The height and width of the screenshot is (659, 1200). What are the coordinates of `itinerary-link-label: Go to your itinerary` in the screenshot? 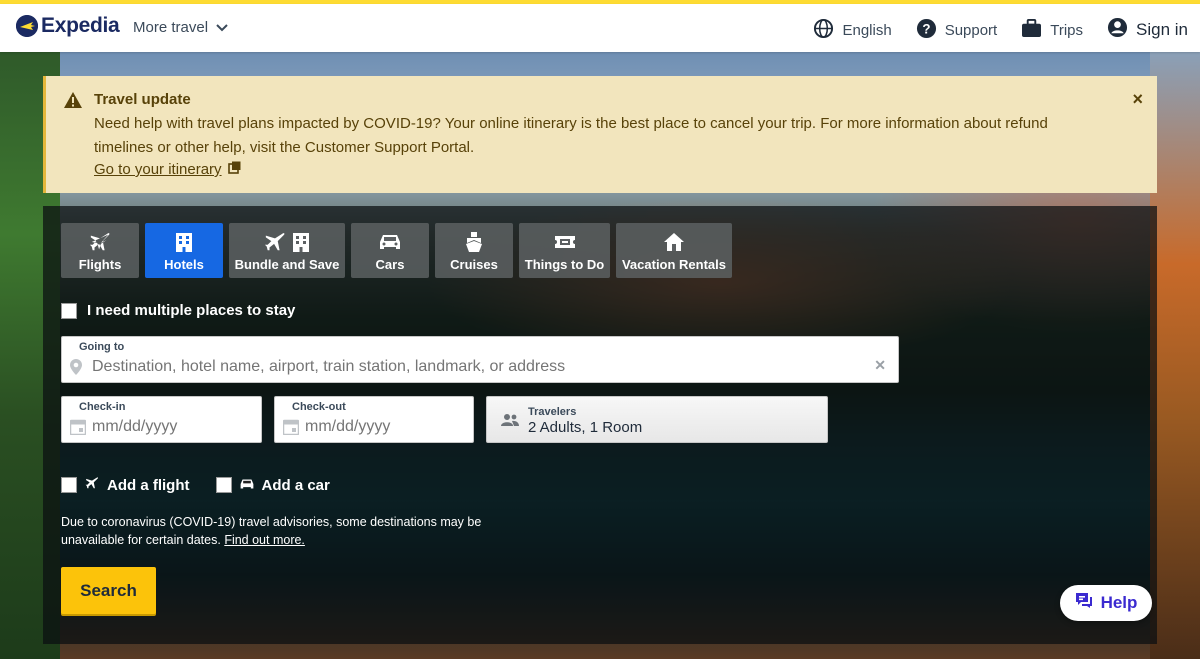 It's located at (158, 169).